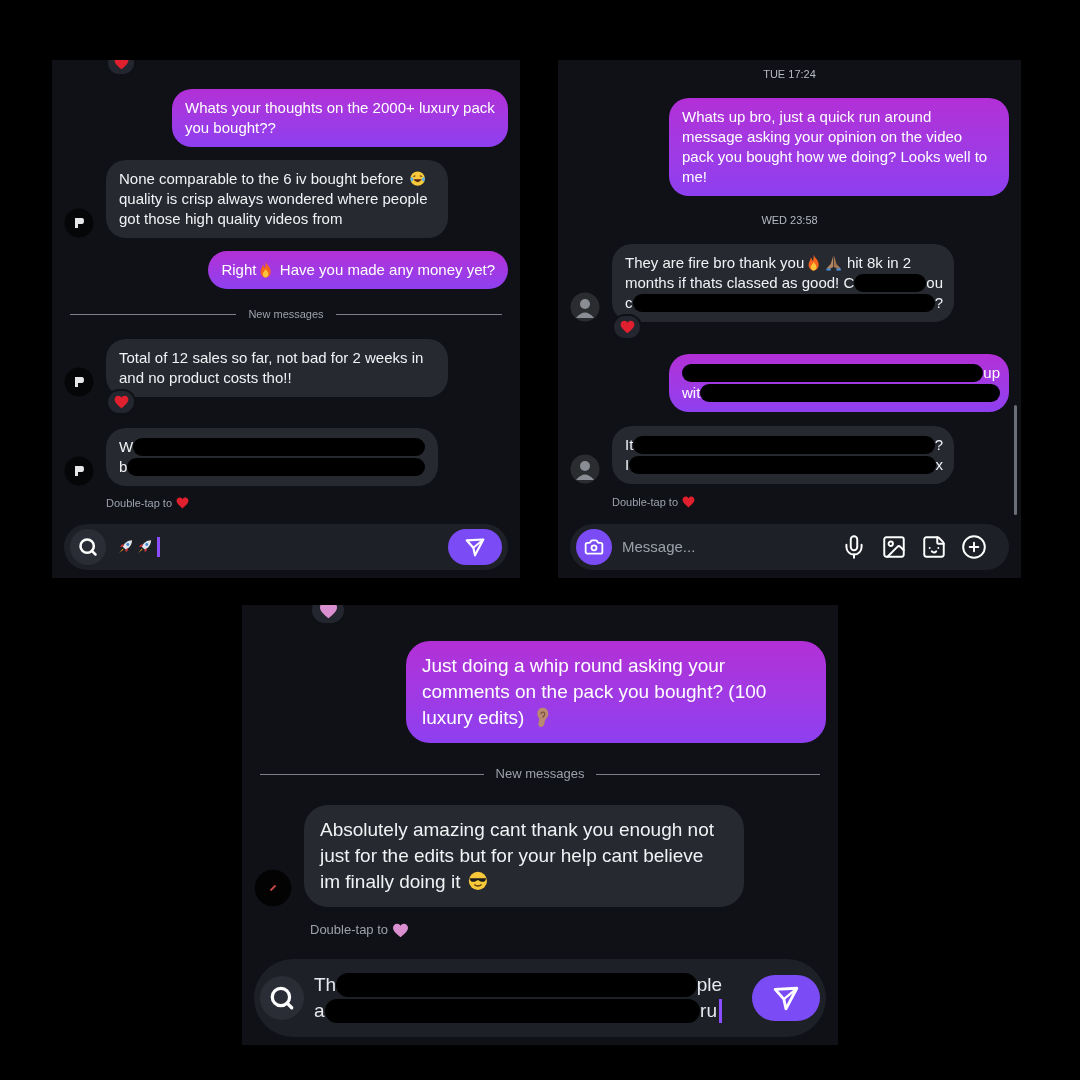  Describe the element at coordinates (789, 220) in the screenshot. I see `timestamp: WED 23:58` at that location.